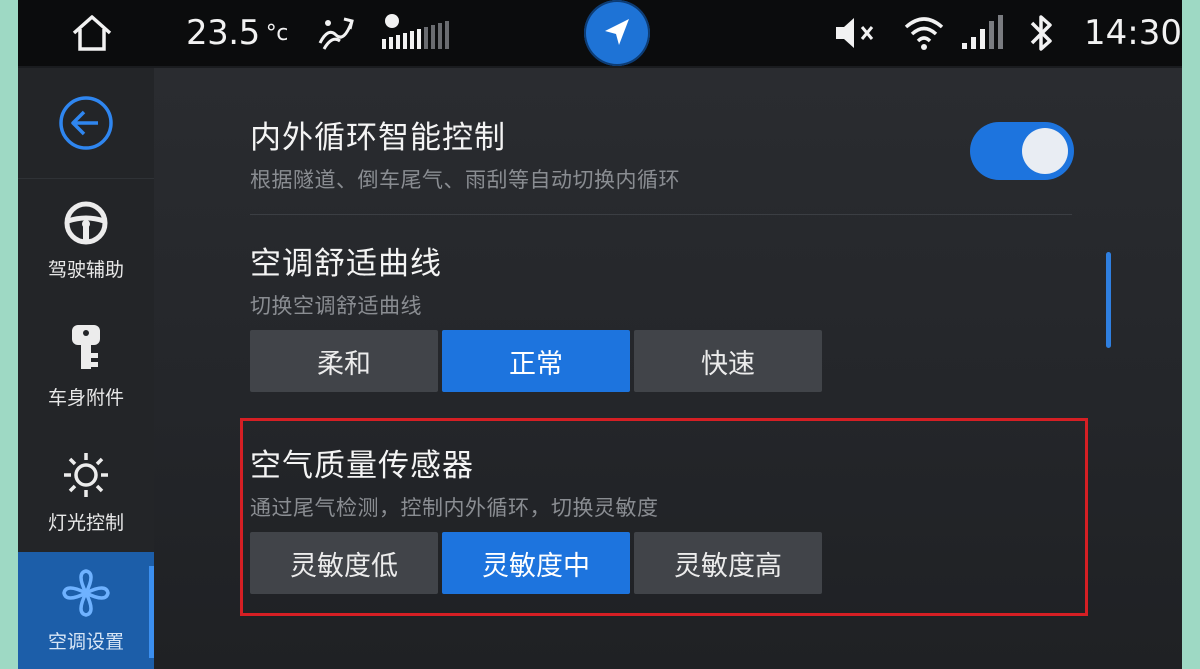 This screenshot has height=669, width=1200. I want to click on light-bulb-icon, so click(86, 474).